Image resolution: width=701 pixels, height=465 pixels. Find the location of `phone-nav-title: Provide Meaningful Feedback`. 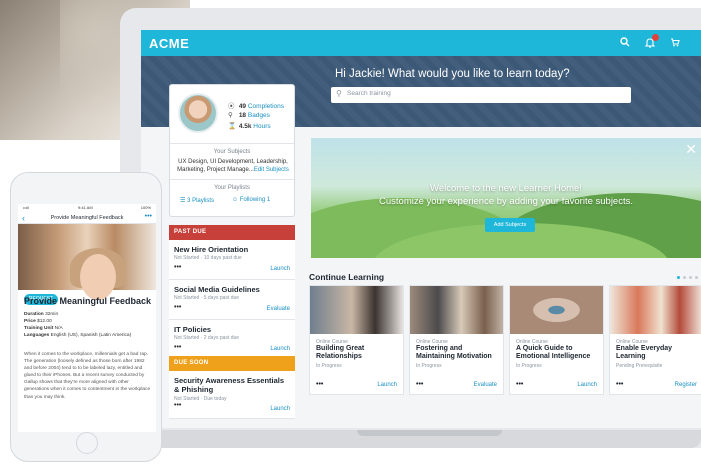

phone-nav-title: Provide Meaningful Feedback is located at coordinates (87, 218).